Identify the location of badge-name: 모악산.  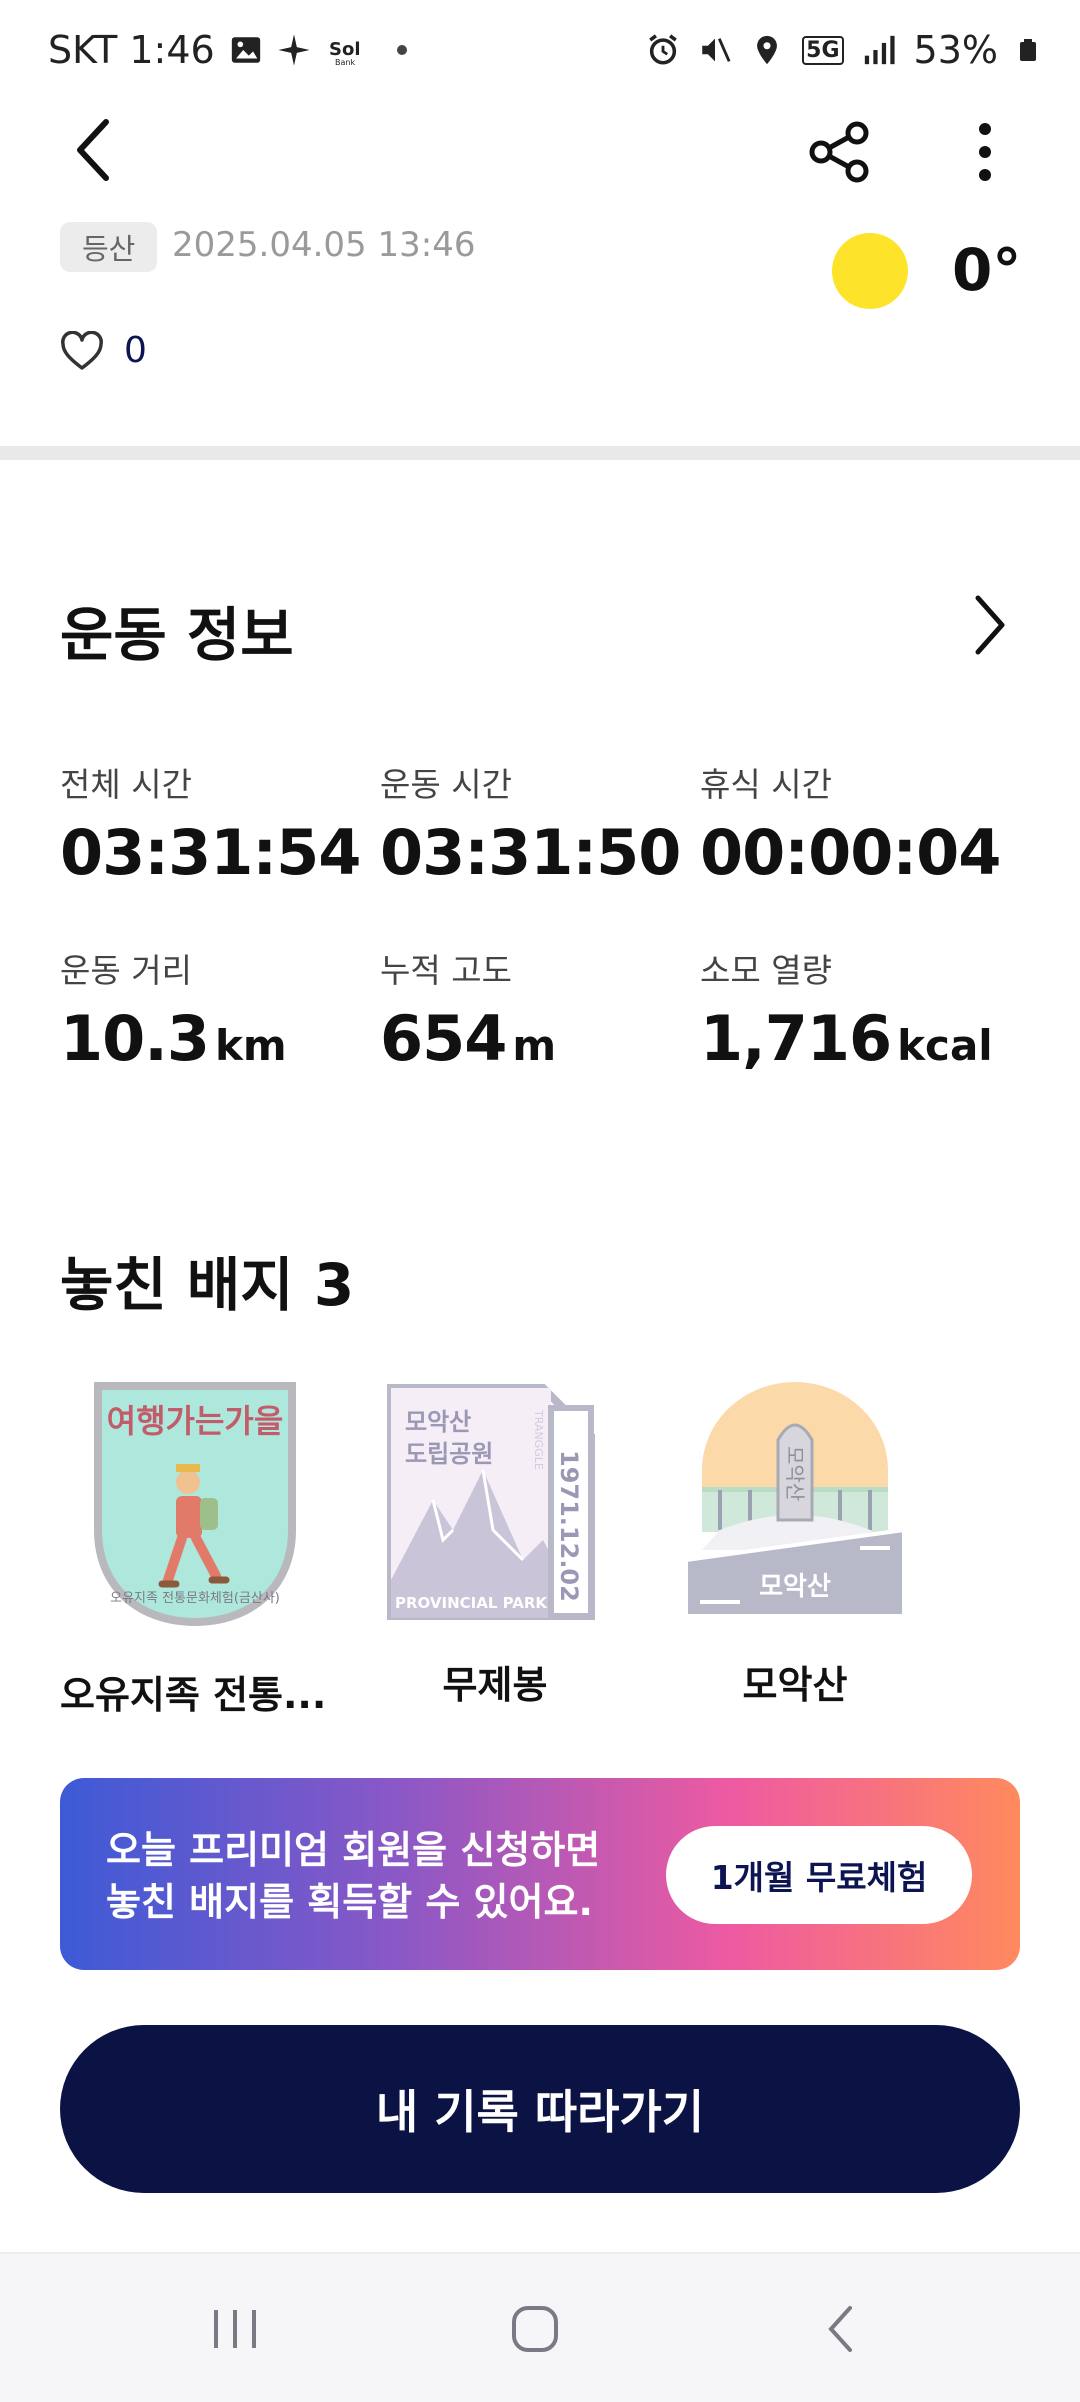
(795, 1685).